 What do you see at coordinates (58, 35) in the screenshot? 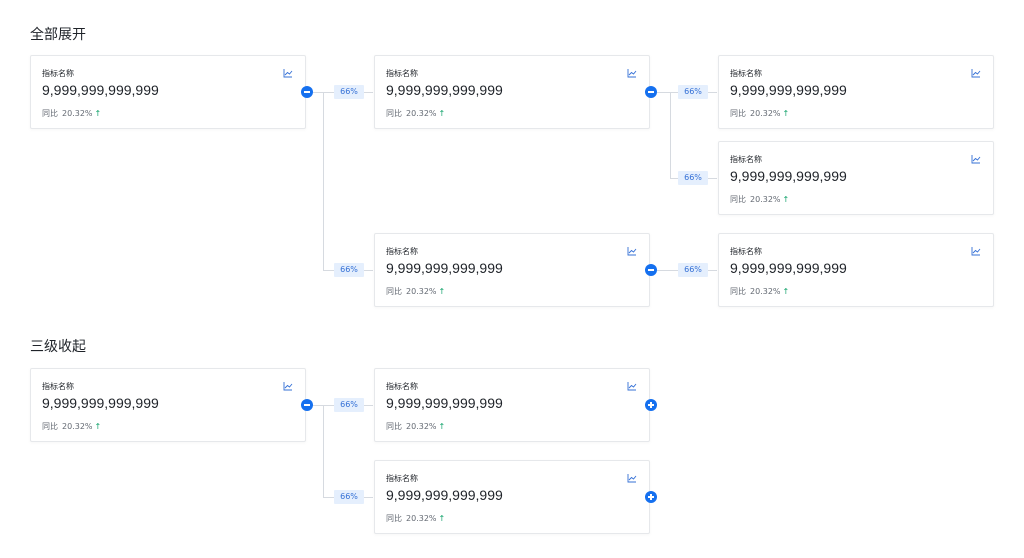
I see `section-title-expand-all: 全部展开` at bounding box center [58, 35].